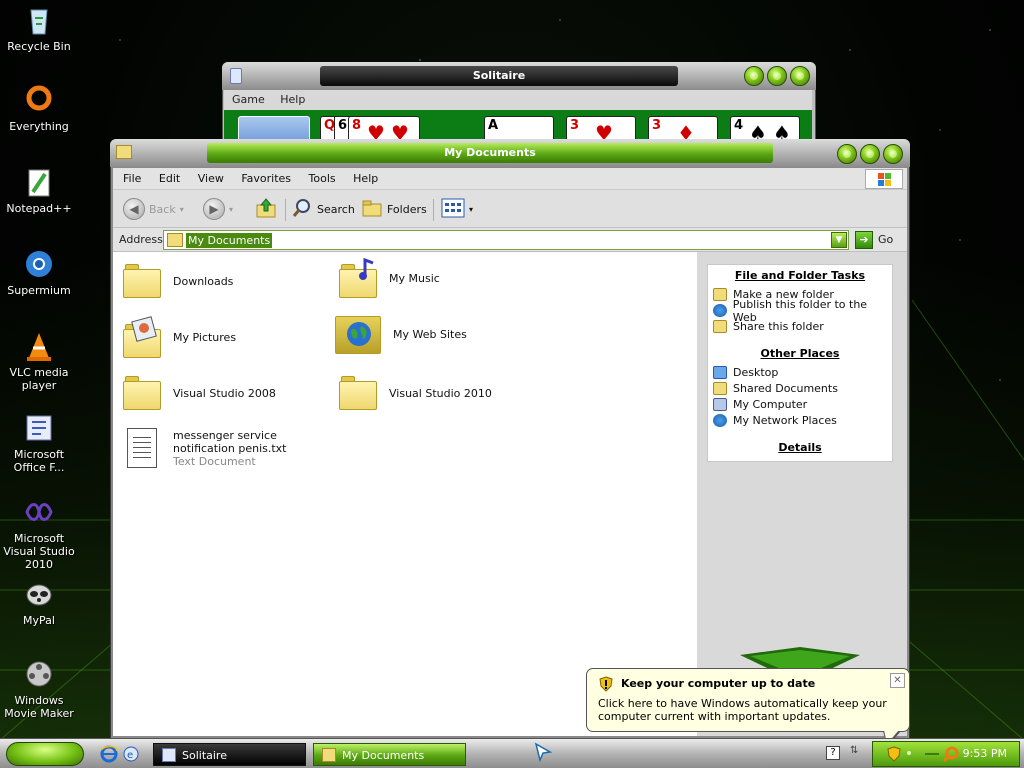  Describe the element at coordinates (854, 750) in the screenshot. I see `tray-expand-icon: ⇅` at that location.